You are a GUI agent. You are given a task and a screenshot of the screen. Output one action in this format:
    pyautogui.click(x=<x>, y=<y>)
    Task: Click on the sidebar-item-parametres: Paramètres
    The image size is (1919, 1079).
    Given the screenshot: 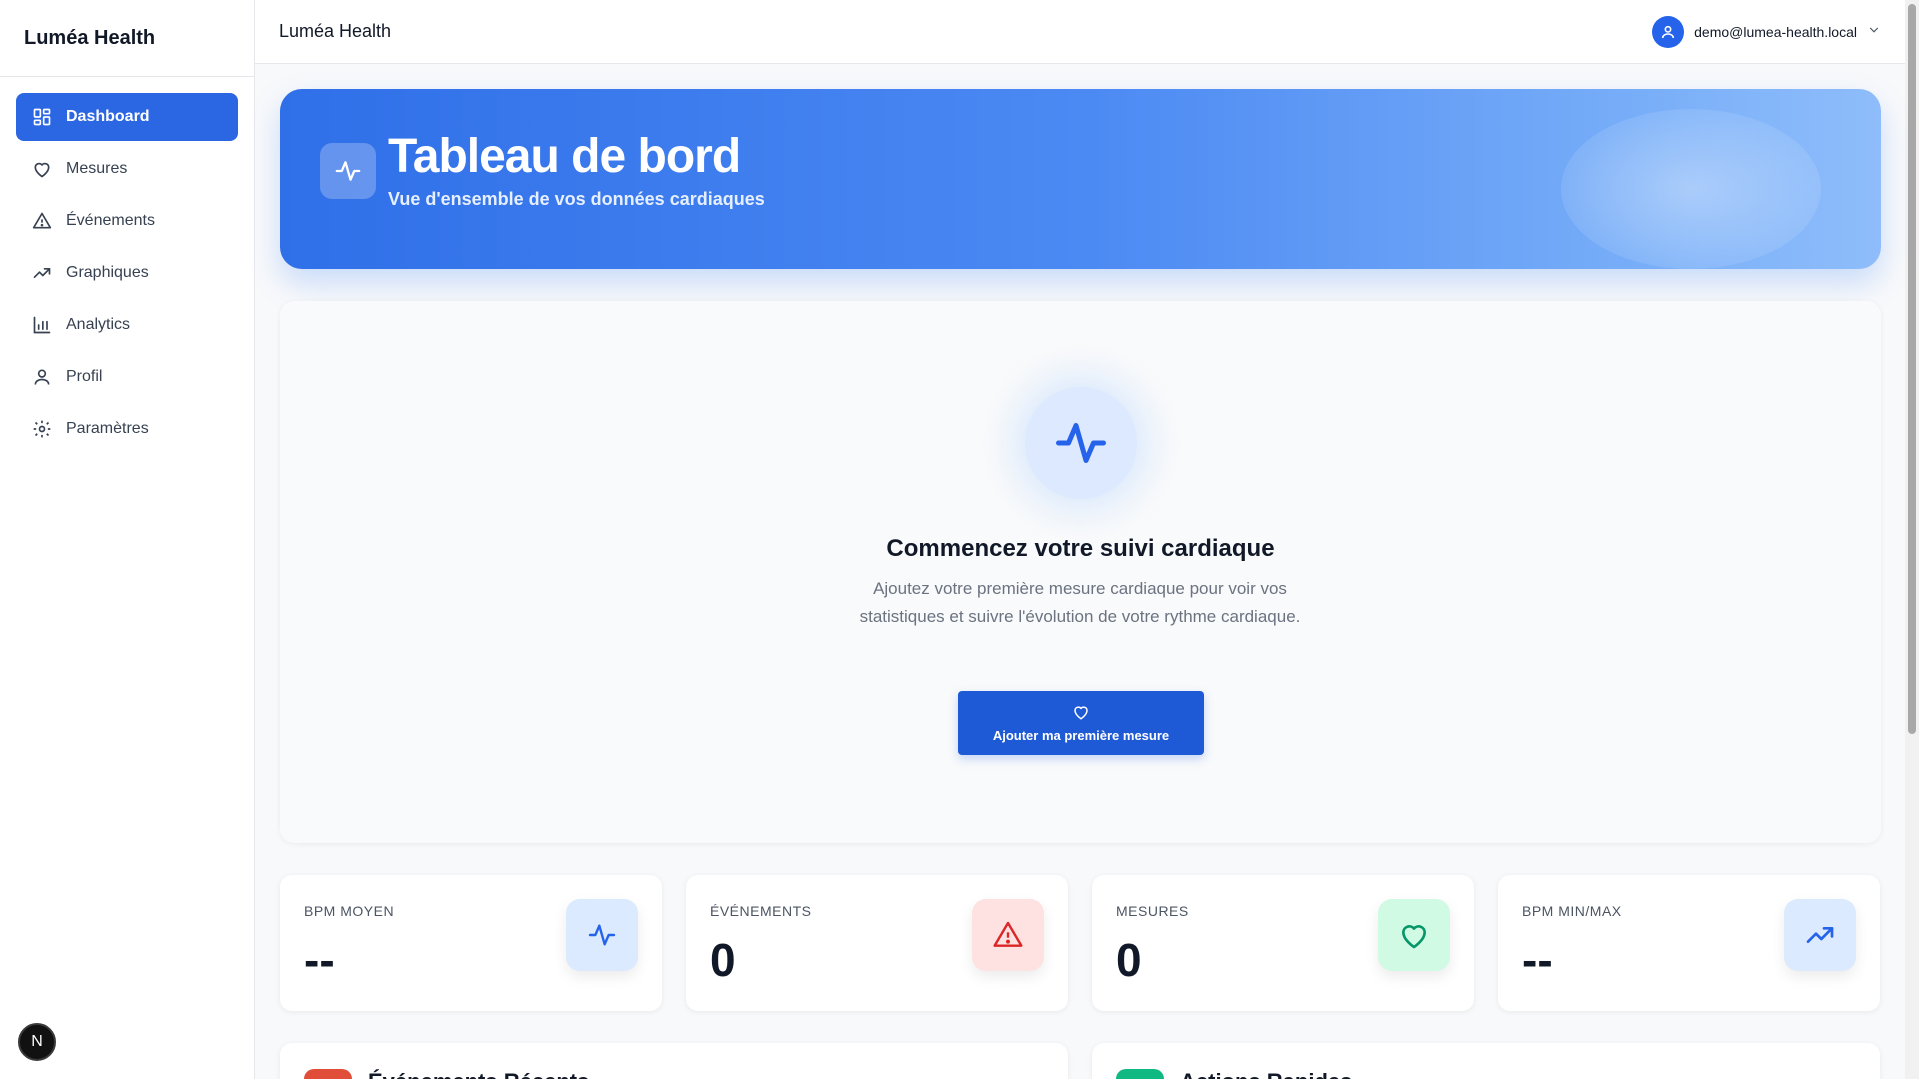 What is the action you would take?
    pyautogui.click(x=127, y=429)
    